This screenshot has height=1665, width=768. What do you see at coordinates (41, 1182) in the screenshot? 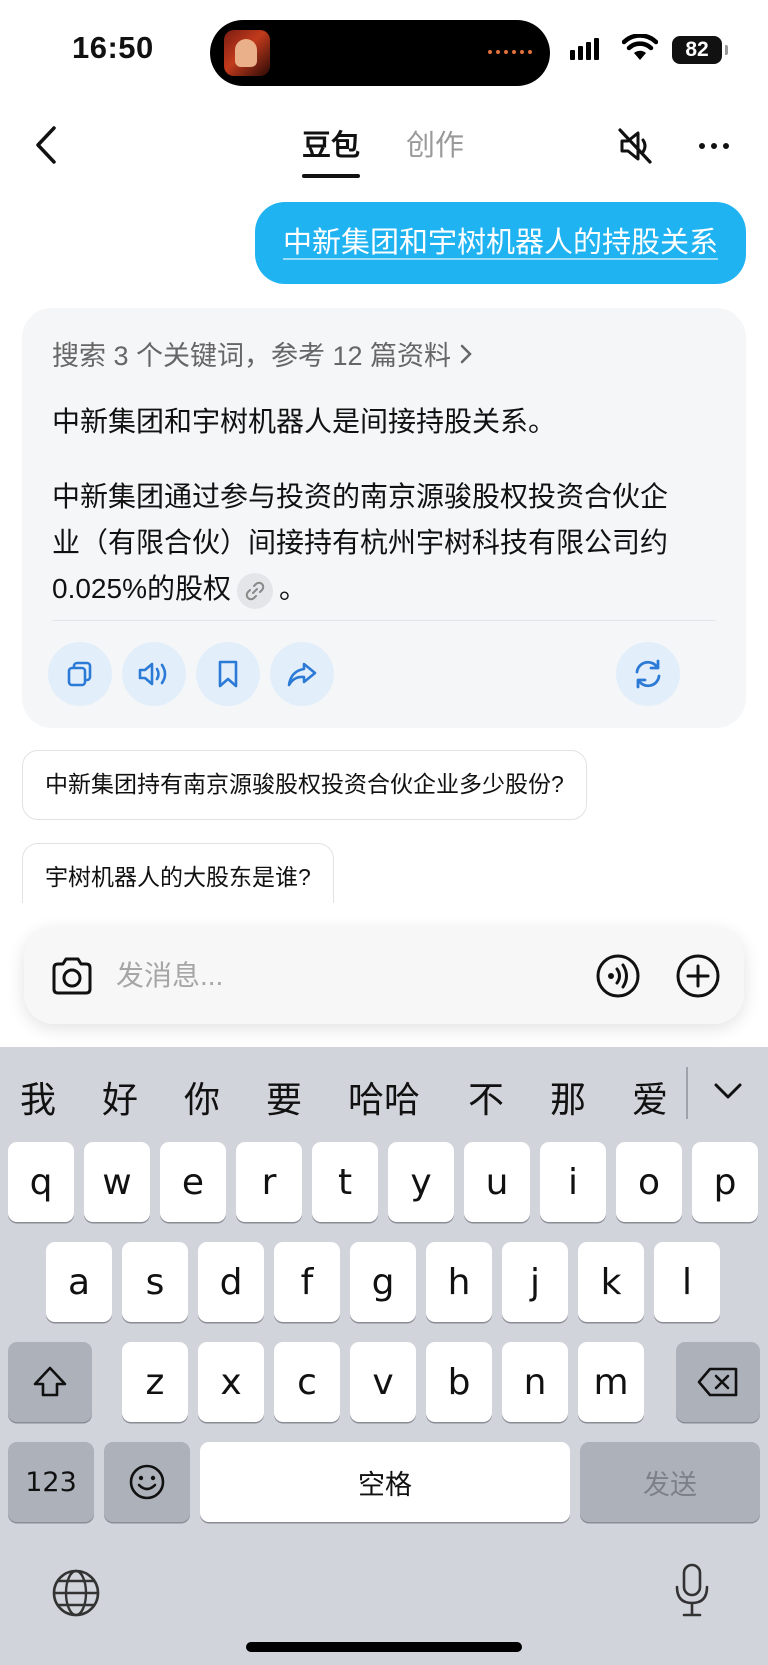
I see `key-q: q` at bounding box center [41, 1182].